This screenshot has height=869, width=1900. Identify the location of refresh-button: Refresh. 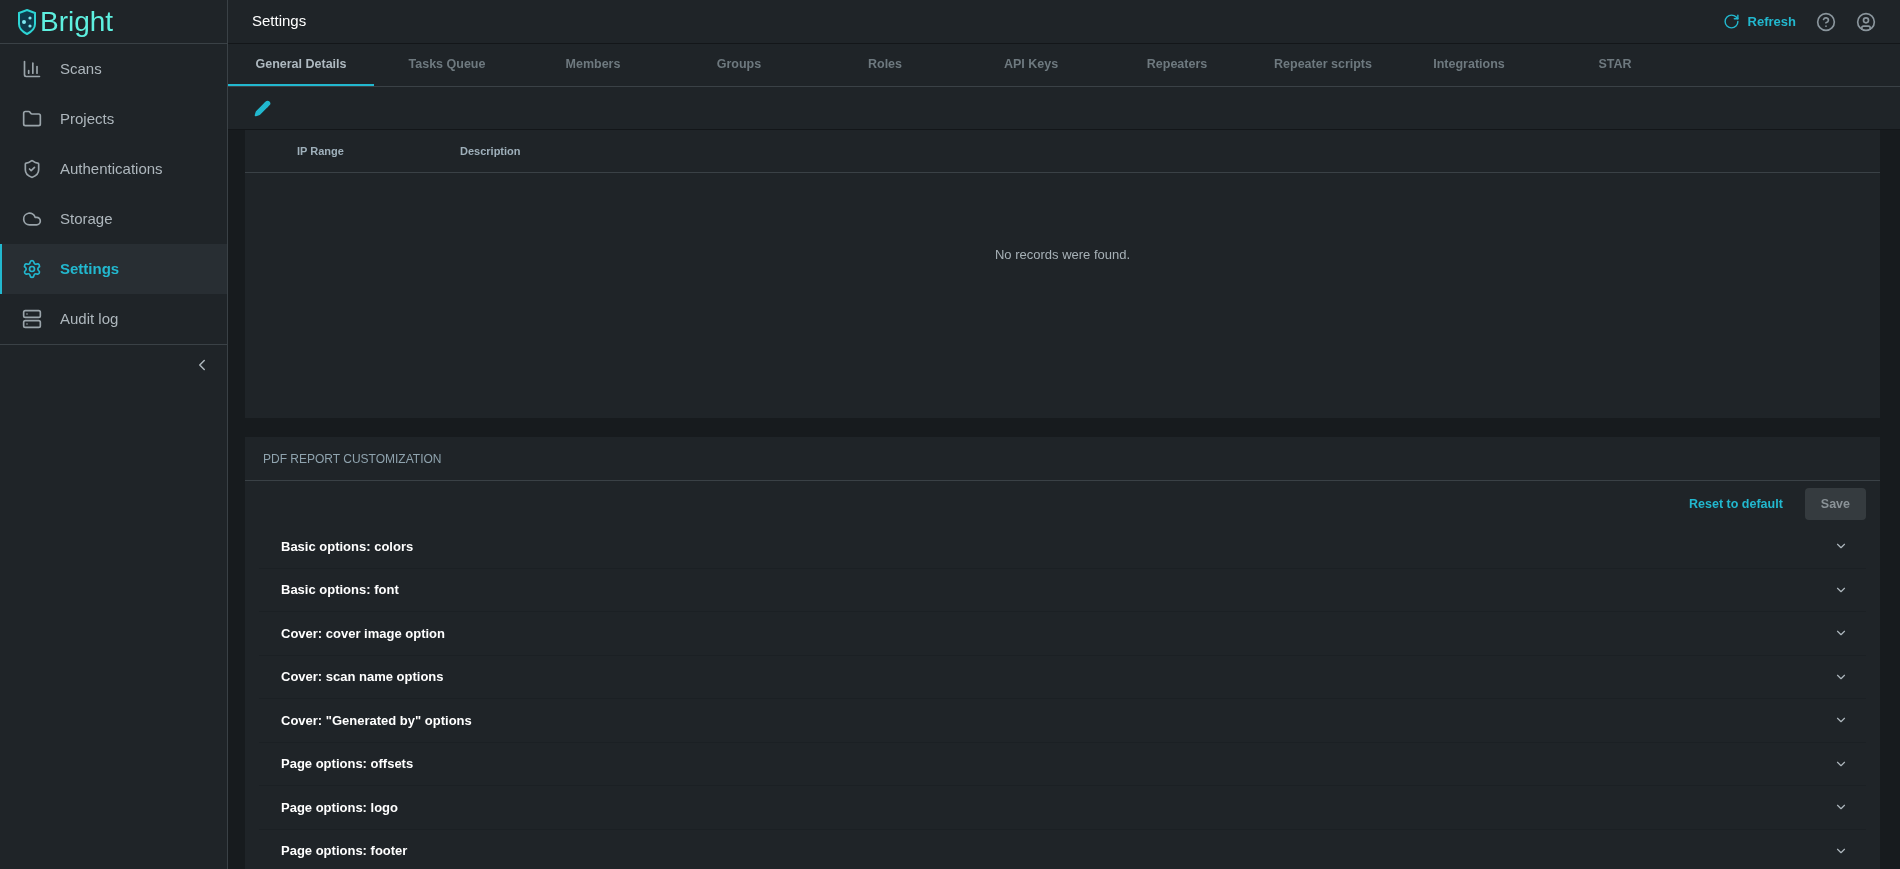
(1759, 21).